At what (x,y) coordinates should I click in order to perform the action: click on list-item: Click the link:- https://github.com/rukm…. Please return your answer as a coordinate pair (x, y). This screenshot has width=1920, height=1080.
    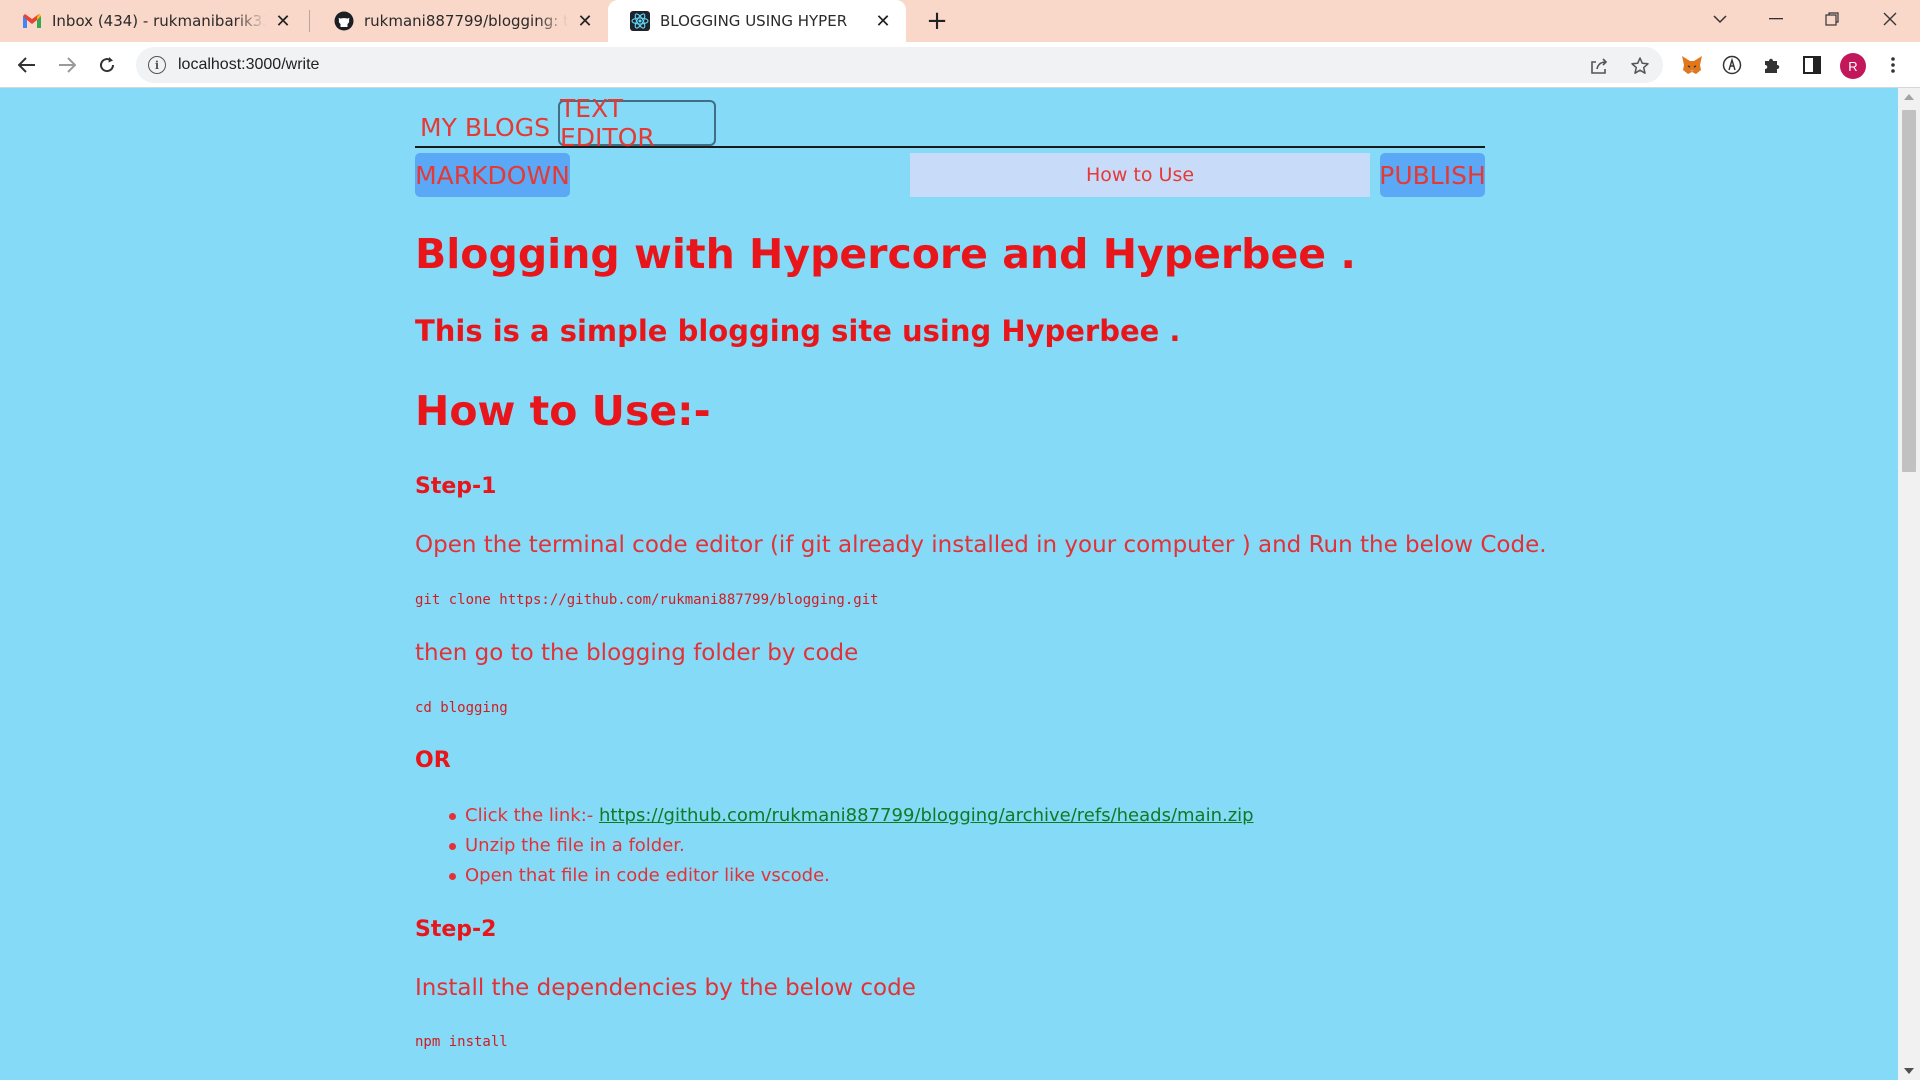
    Looking at the image, I should click on (834, 816).